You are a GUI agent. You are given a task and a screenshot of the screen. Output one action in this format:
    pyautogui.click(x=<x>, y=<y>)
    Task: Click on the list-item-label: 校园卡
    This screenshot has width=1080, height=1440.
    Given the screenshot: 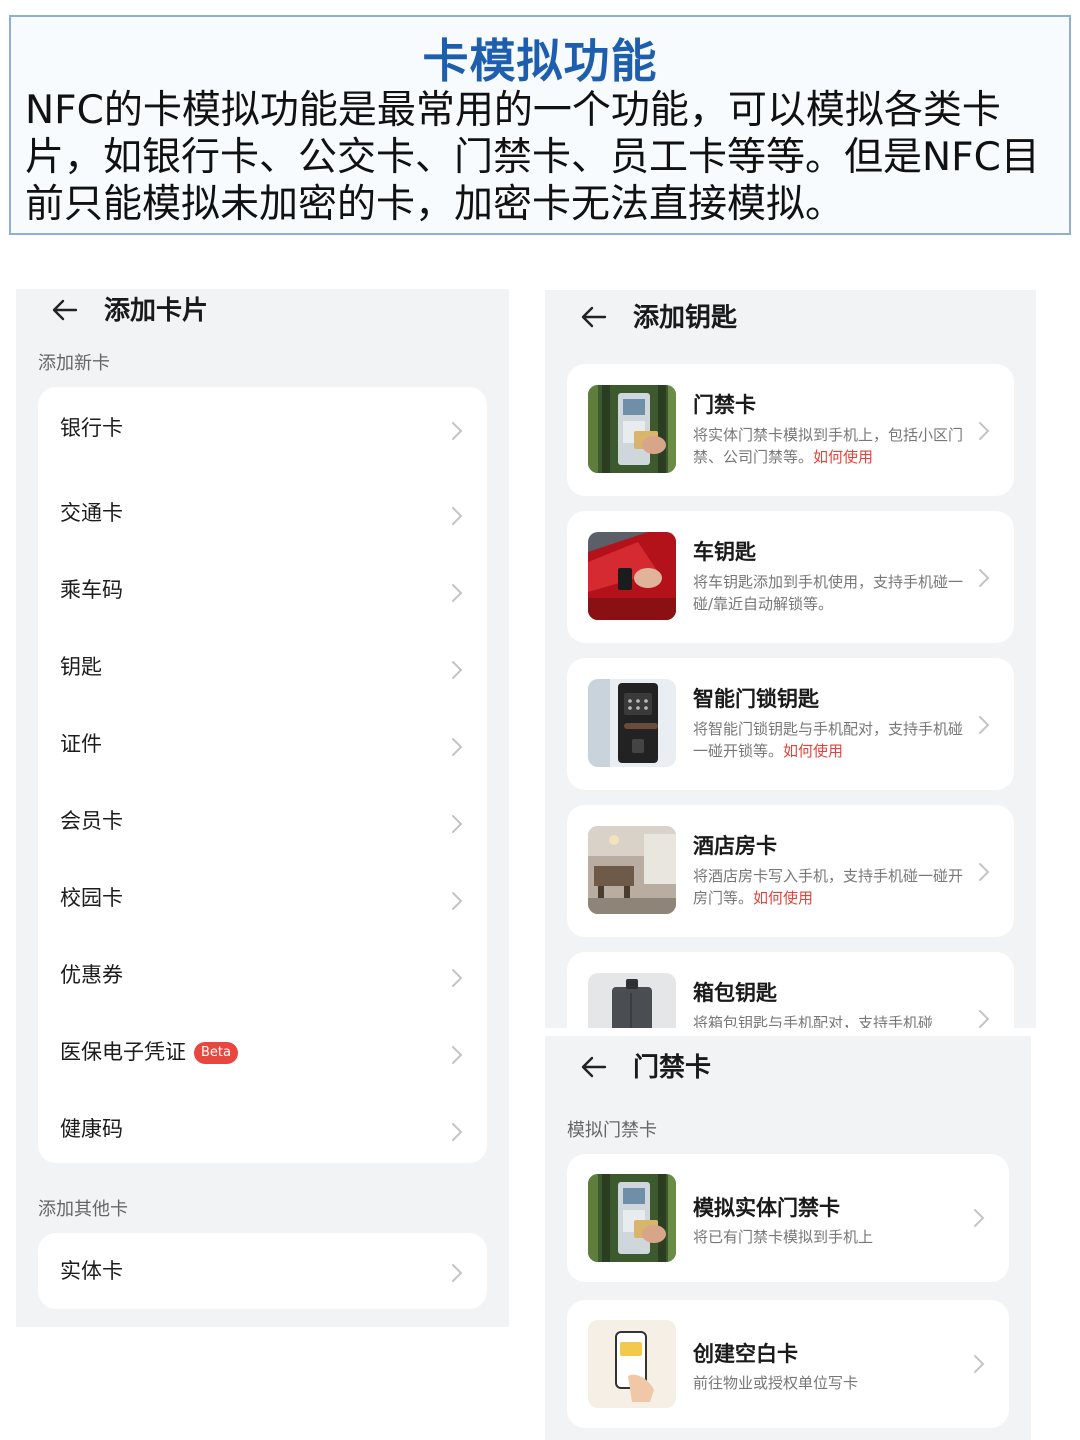 What is the action you would take?
    pyautogui.click(x=91, y=898)
    